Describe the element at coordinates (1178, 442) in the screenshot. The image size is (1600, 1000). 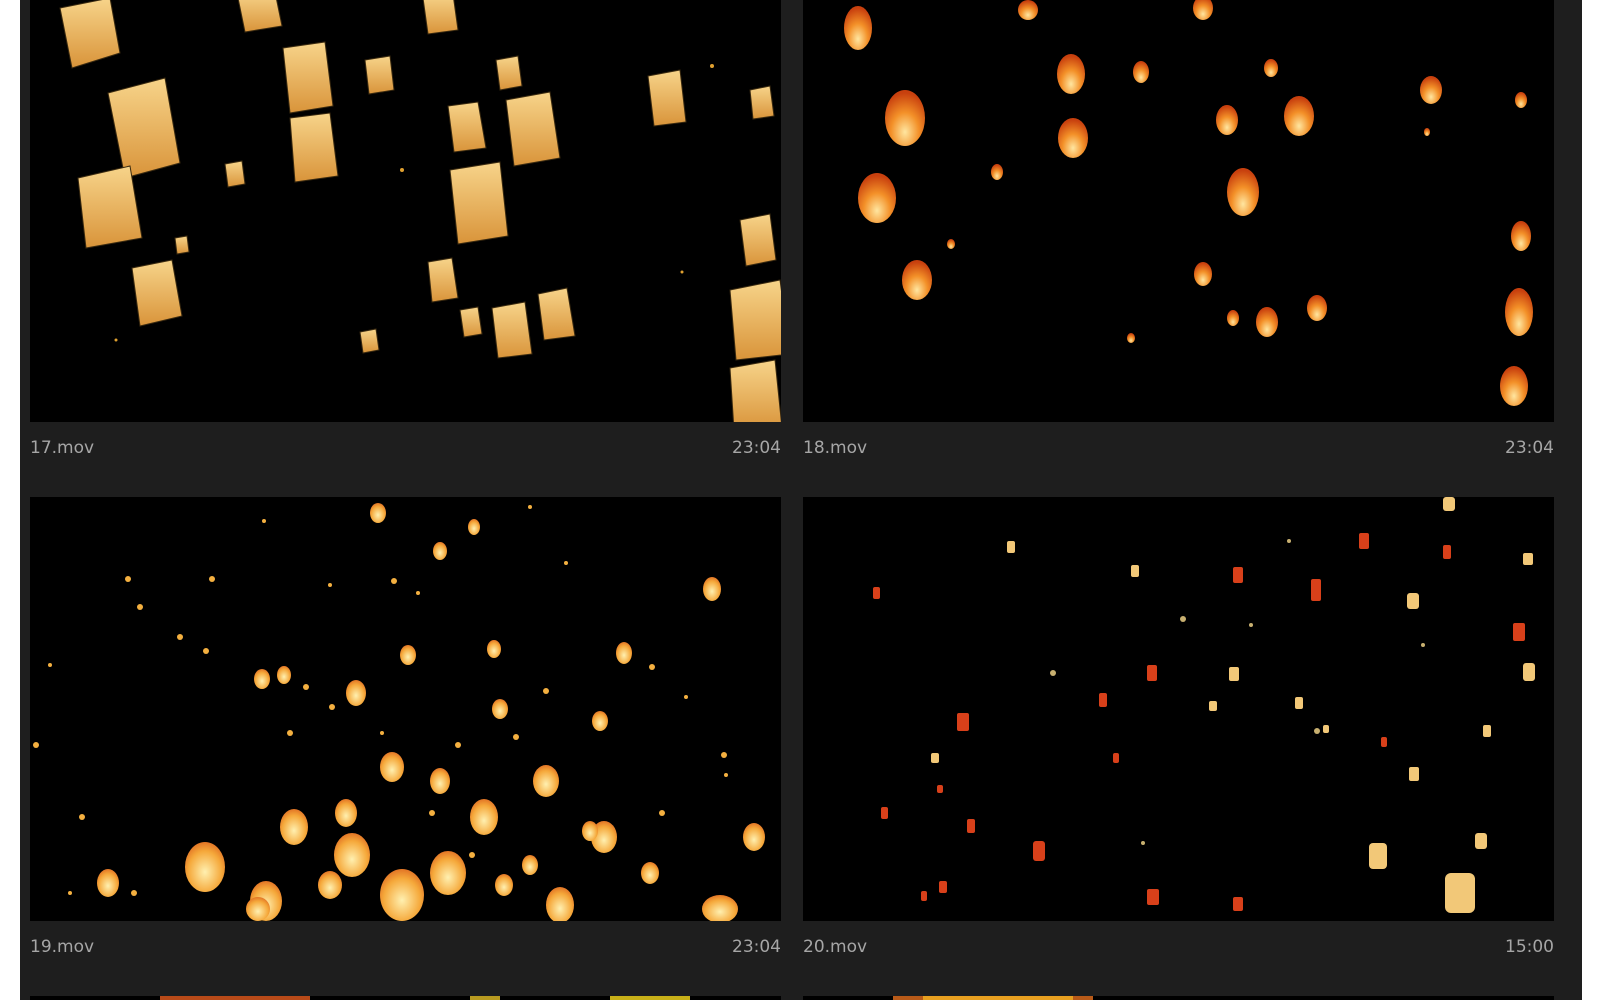
I see `clip-meta: 18.mov 23:04` at that location.